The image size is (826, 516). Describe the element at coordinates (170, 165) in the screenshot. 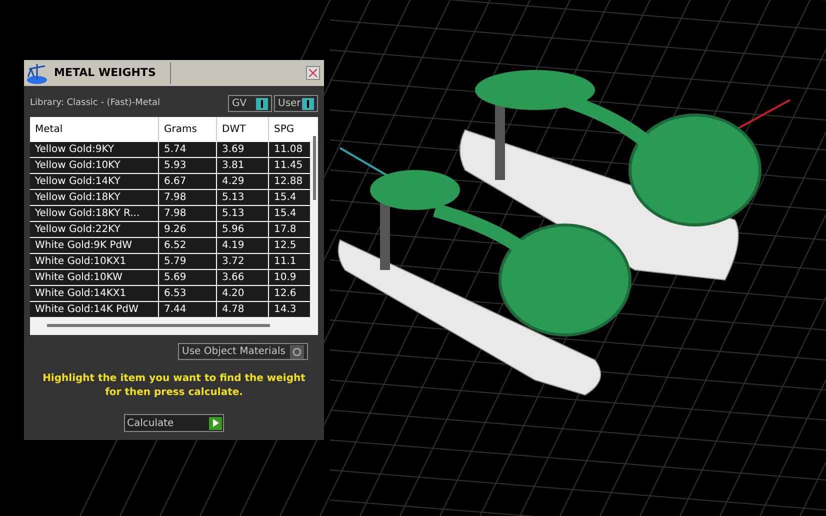

I see `table-row: Yellow Gold:10KY 5.93 3.81 11.45` at that location.